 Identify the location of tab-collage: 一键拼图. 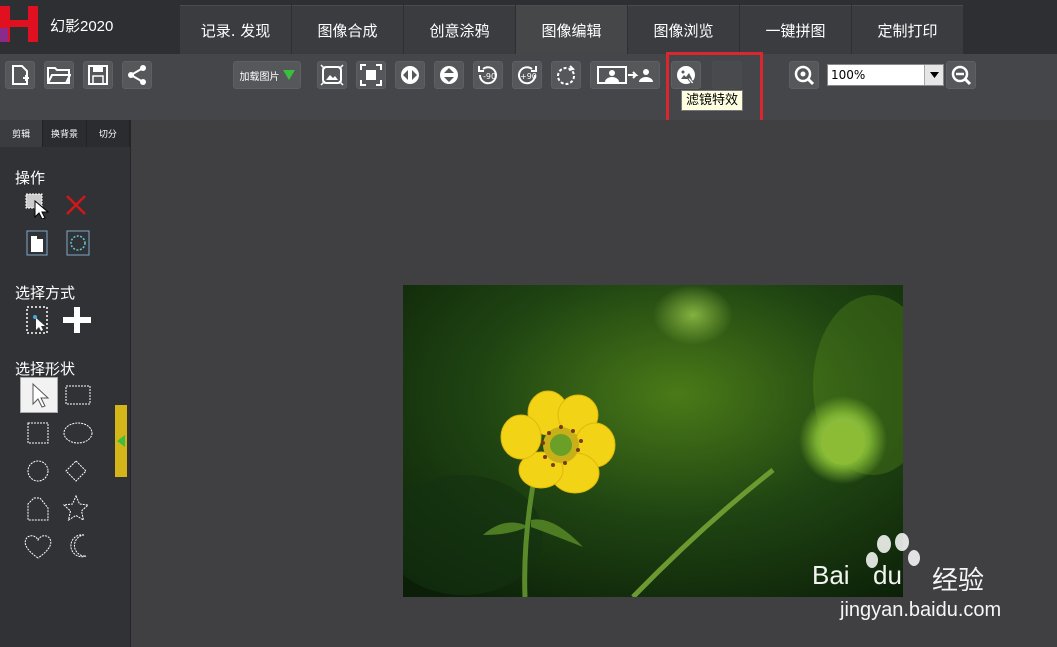
(795, 29).